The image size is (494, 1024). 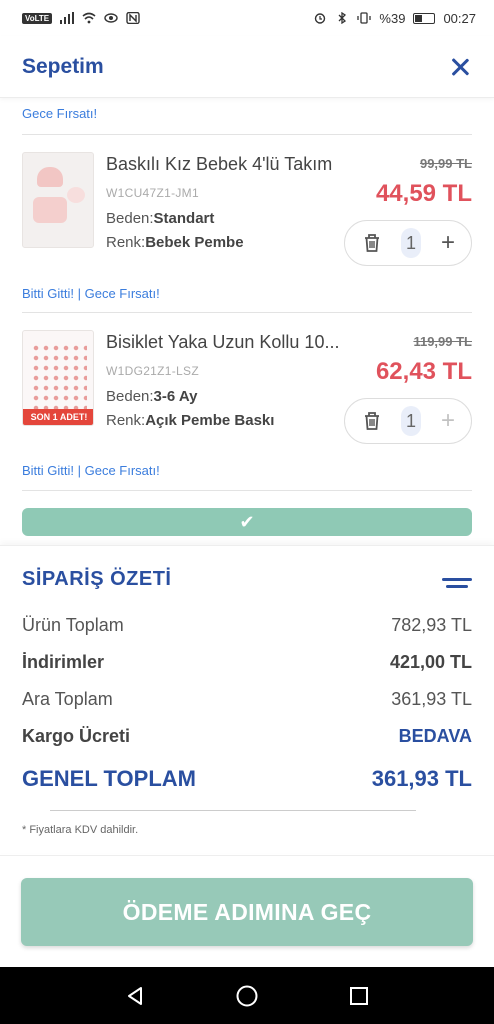 I want to click on home-icon, so click(x=247, y=996).